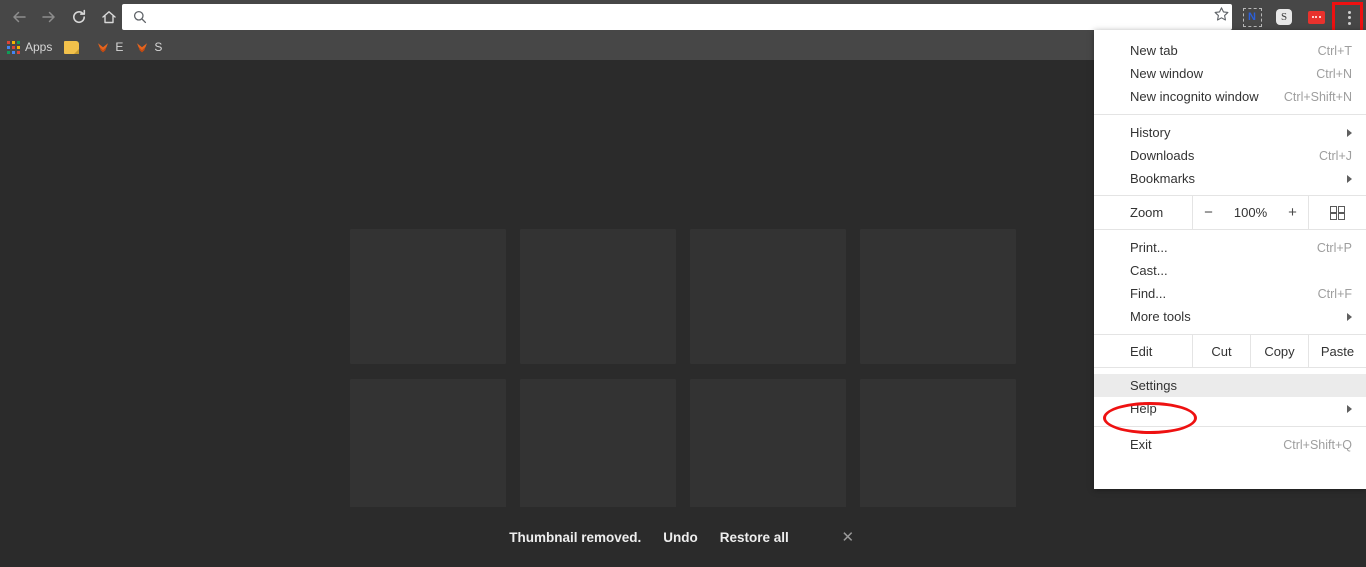 This screenshot has width=1366, height=567. I want to click on menu-item-help: Help, so click(1230, 408).